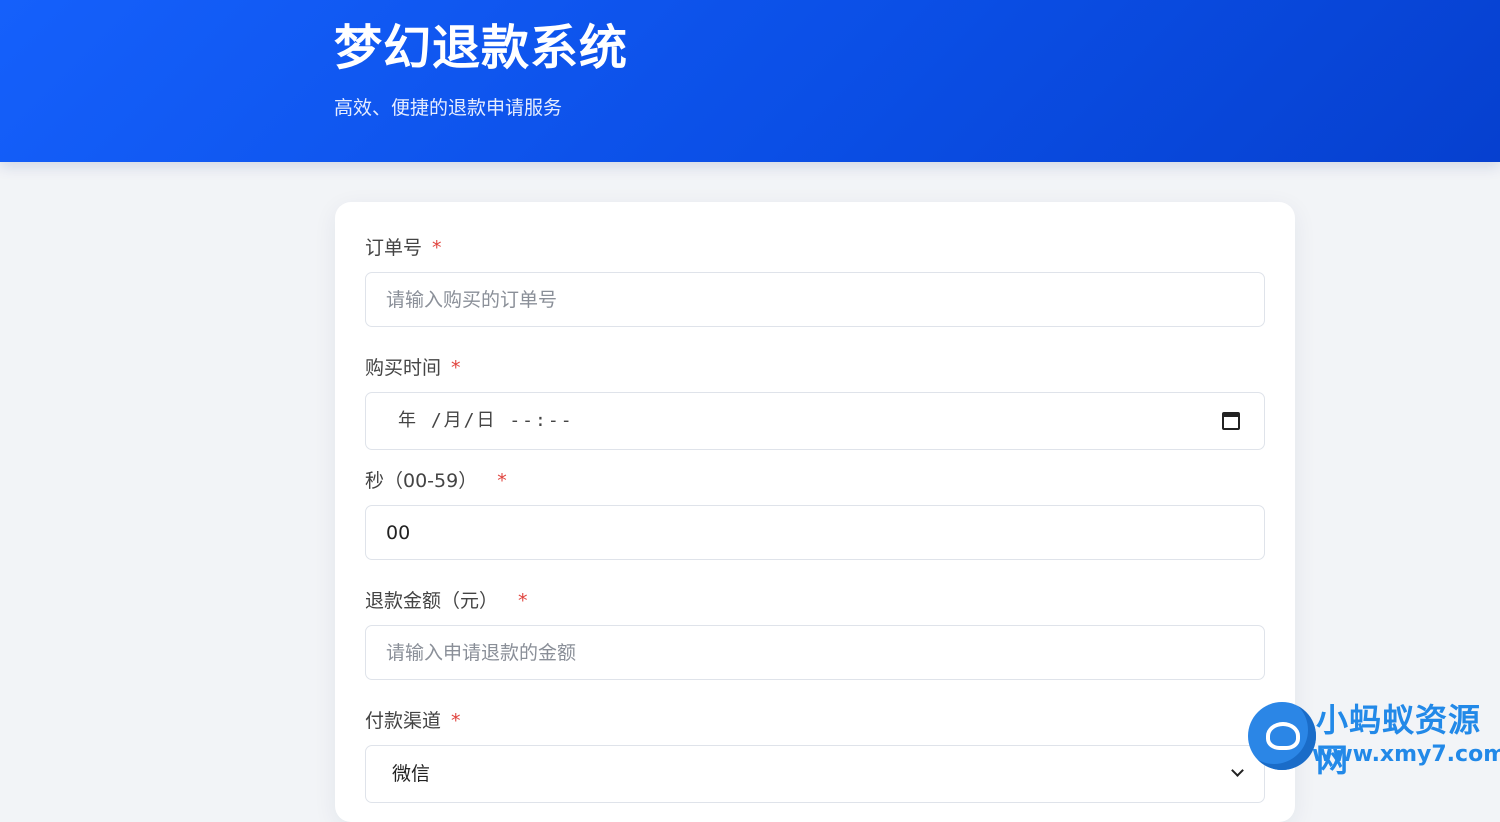  What do you see at coordinates (472, 299) in the screenshot?
I see `order-number-placeholder: 请输入购买的订单号` at bounding box center [472, 299].